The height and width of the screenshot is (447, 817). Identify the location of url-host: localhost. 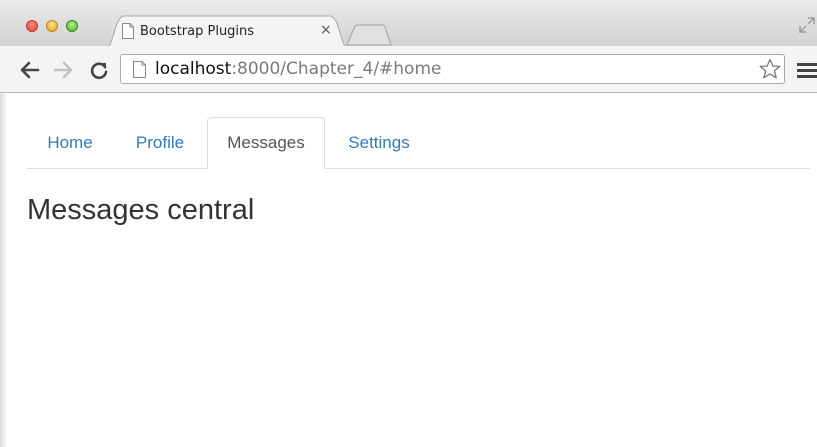
(193, 69).